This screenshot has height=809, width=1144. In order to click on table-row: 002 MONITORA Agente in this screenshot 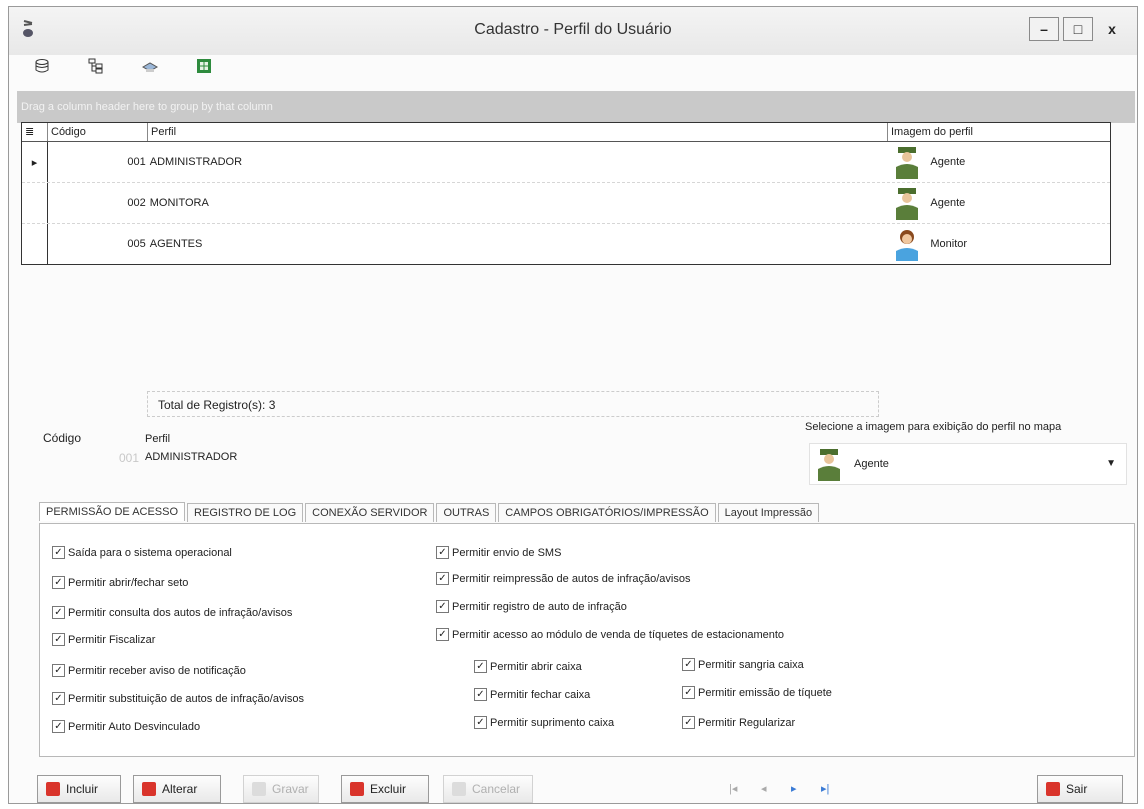, I will do `click(566, 203)`.